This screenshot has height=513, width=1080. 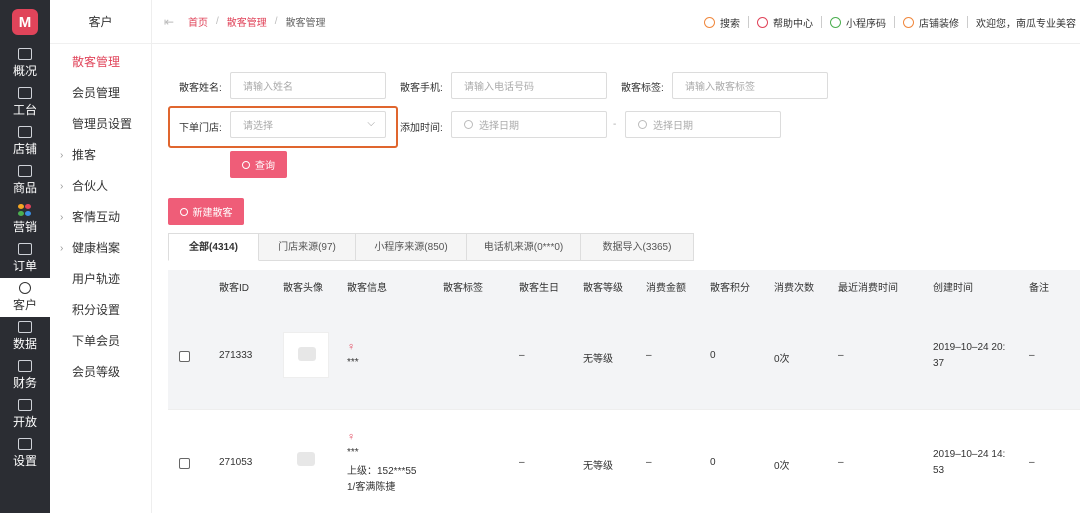 I want to click on subnav-item-8: 积分设置, so click(x=100, y=310).